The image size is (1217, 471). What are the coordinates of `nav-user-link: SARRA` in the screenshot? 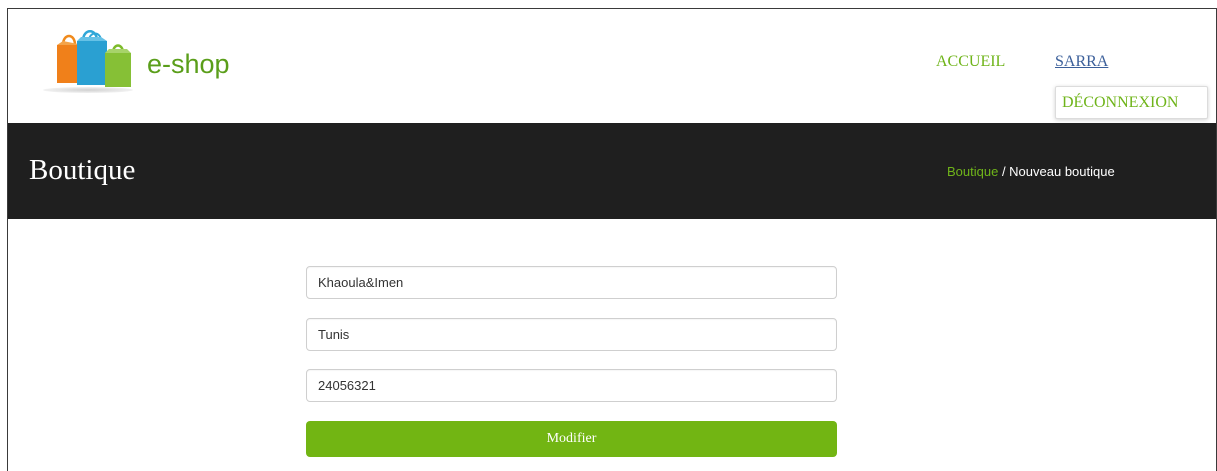 It's located at (1081, 62).